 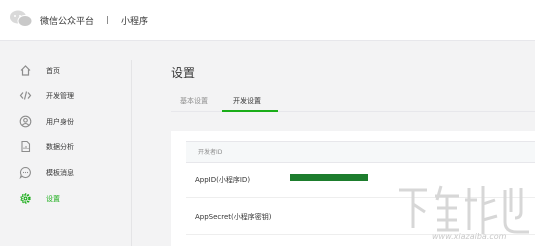 I want to click on watermark-url: www.xiazaiba.com, so click(x=469, y=236).